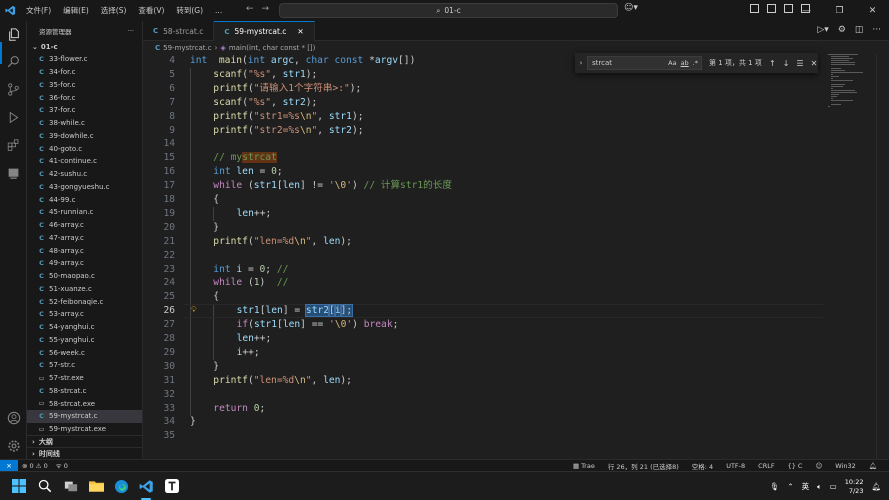 This screenshot has height=500, width=889. What do you see at coordinates (795, 466) in the screenshot?
I see `language-mode: {} C` at bounding box center [795, 466].